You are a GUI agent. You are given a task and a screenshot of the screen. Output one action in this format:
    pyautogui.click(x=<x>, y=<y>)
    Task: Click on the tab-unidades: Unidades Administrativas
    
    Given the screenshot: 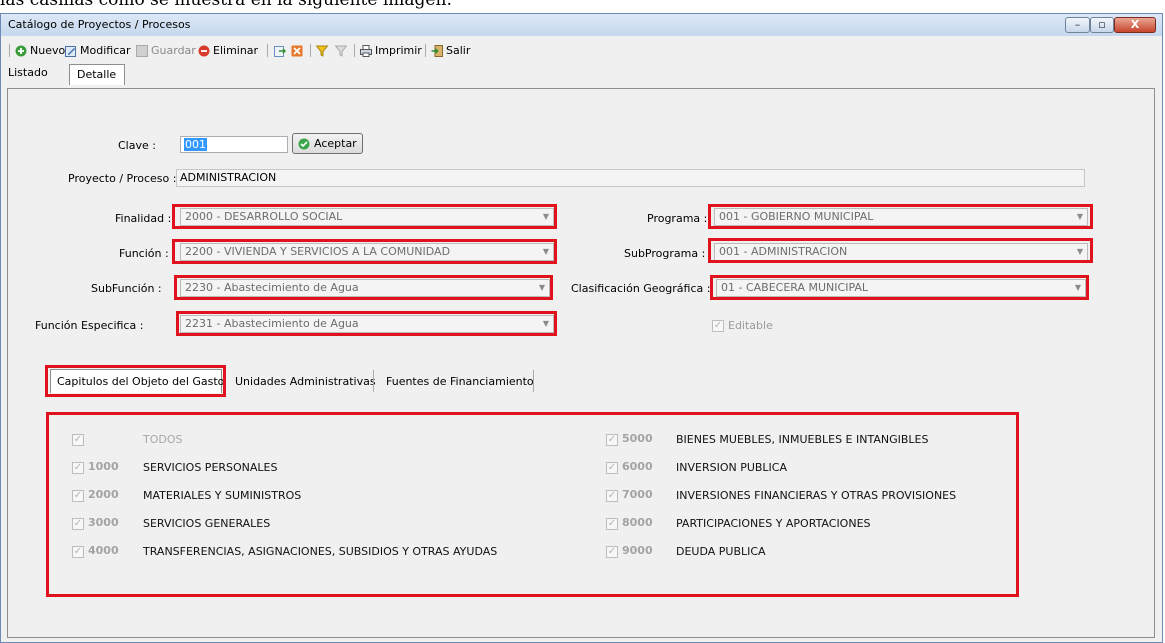 What is the action you would take?
    pyautogui.click(x=305, y=381)
    